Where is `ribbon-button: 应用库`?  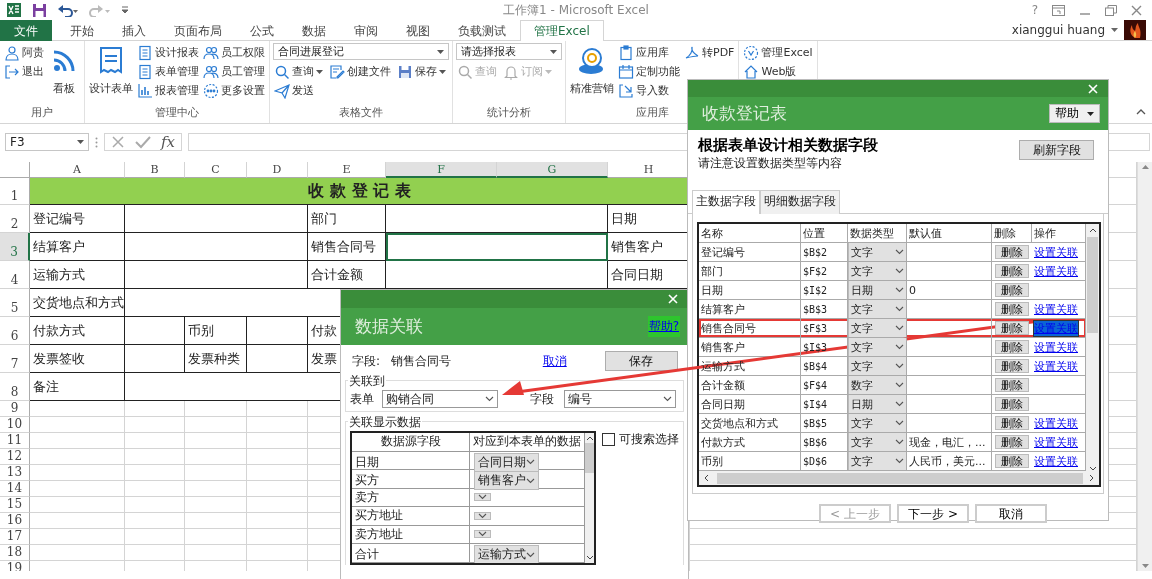
ribbon-button: 应用库 is located at coordinates (649, 52).